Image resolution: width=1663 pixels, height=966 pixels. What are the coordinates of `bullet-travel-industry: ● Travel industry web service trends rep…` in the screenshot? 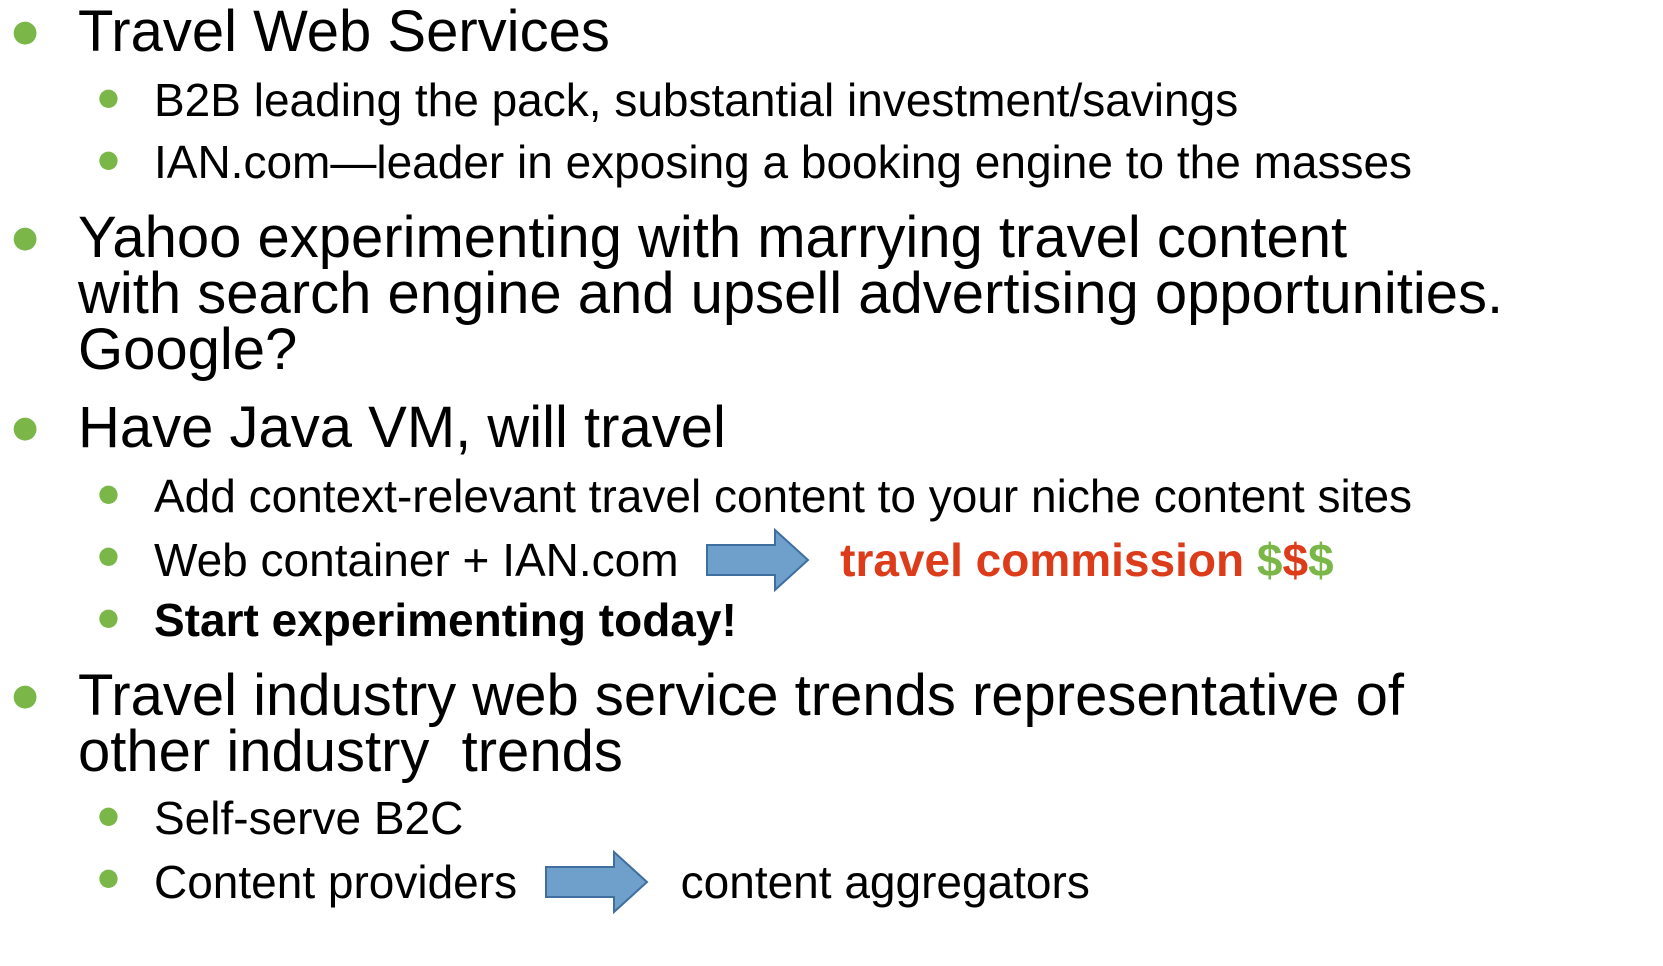 It's located at (708, 723).